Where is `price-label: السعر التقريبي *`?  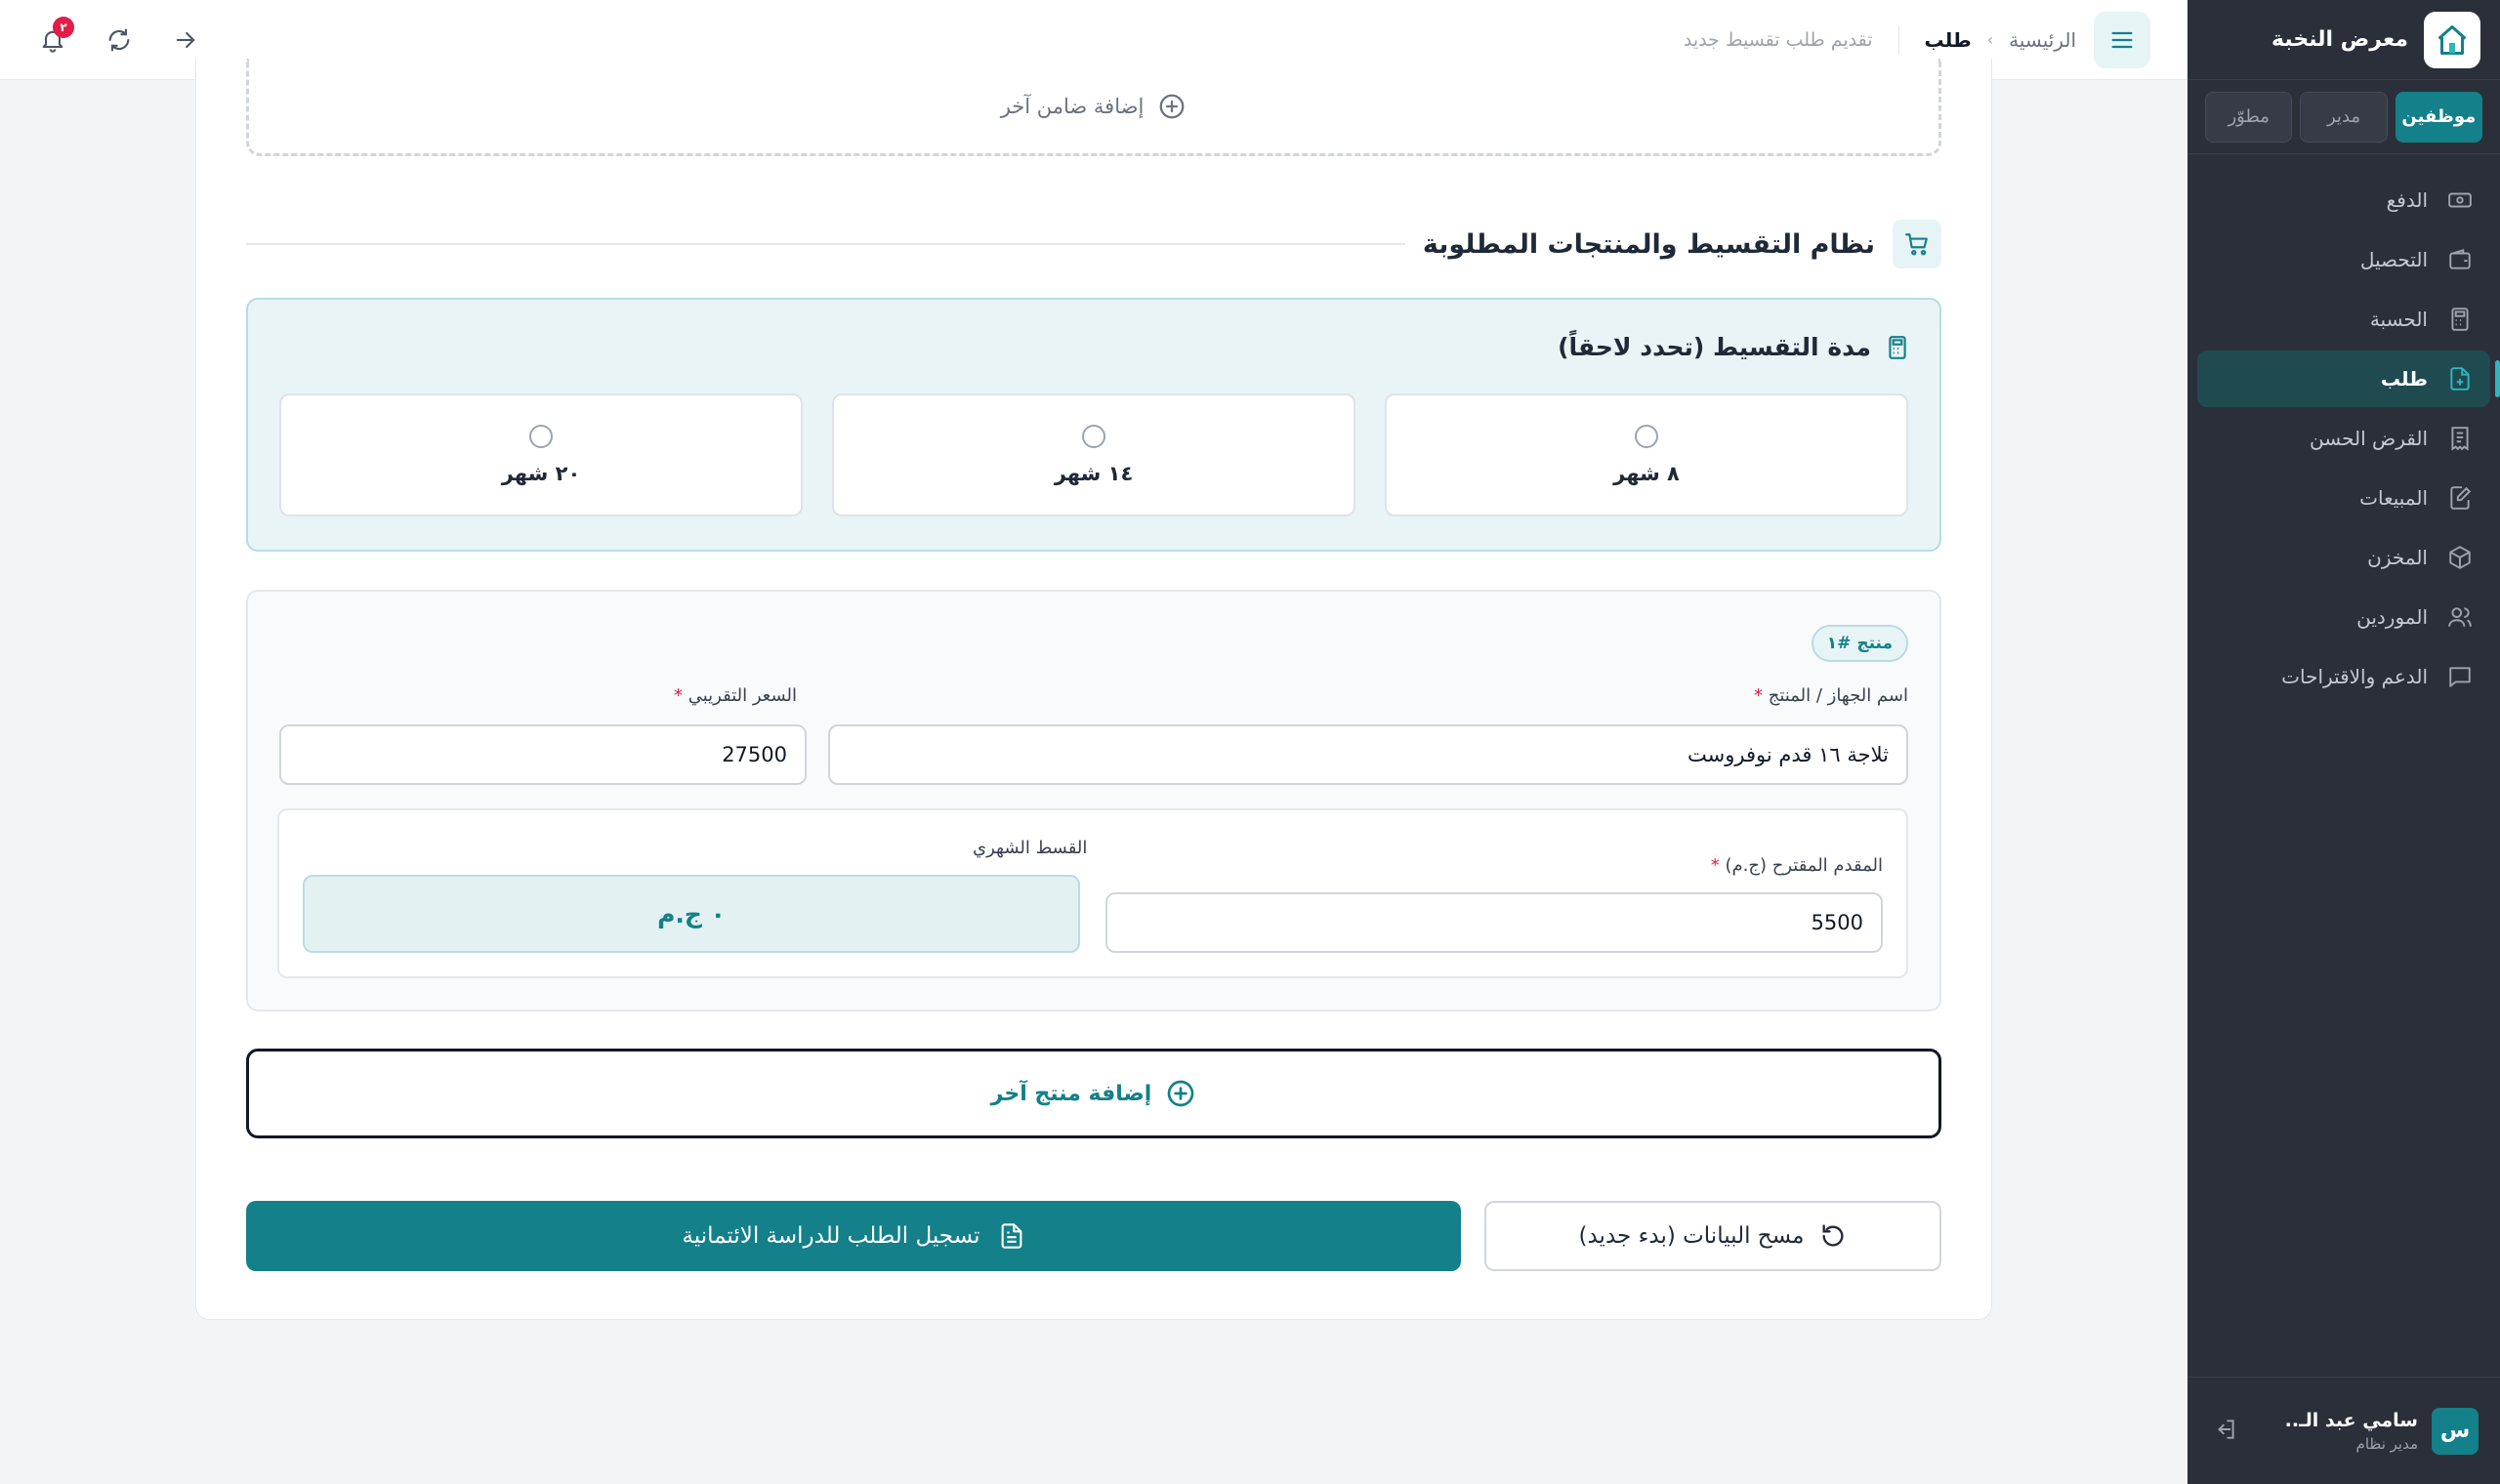
price-label: السعر التقريبي * is located at coordinates (735, 696).